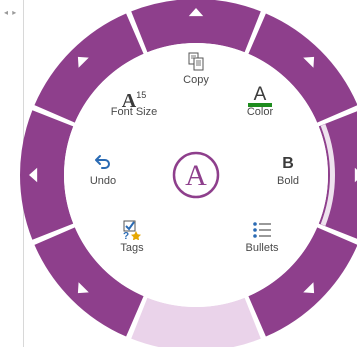 The height and width of the screenshot is (347, 357). I want to click on font-size-superscript: 15, so click(141, 95).